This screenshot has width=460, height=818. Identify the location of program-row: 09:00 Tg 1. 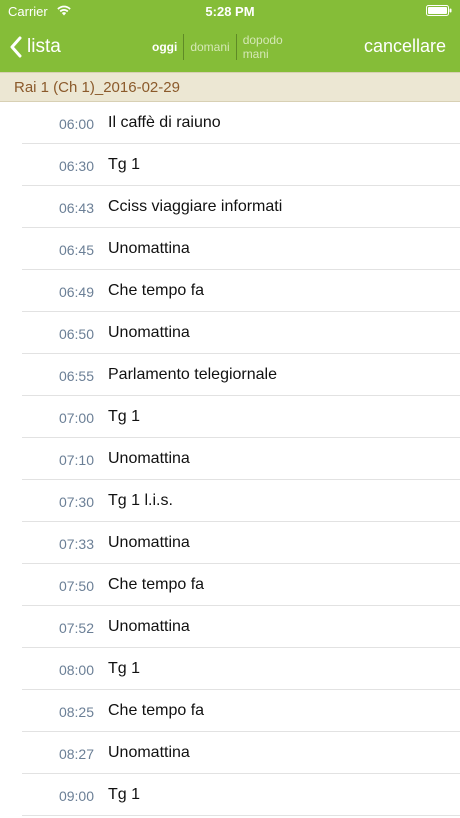
(230, 795).